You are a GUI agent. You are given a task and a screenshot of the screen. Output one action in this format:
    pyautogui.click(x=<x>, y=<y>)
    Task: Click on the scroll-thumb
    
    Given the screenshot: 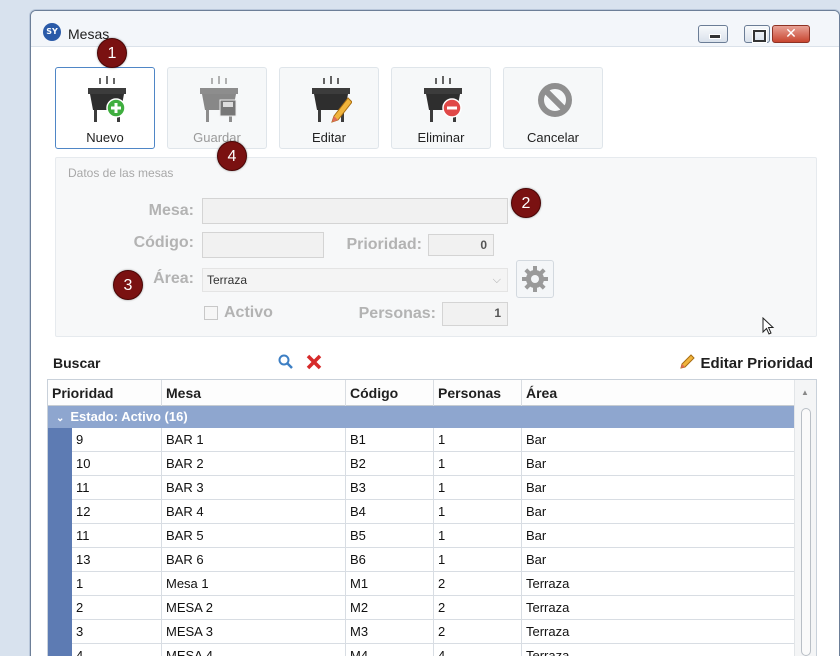 What is the action you would take?
    pyautogui.click(x=806, y=532)
    